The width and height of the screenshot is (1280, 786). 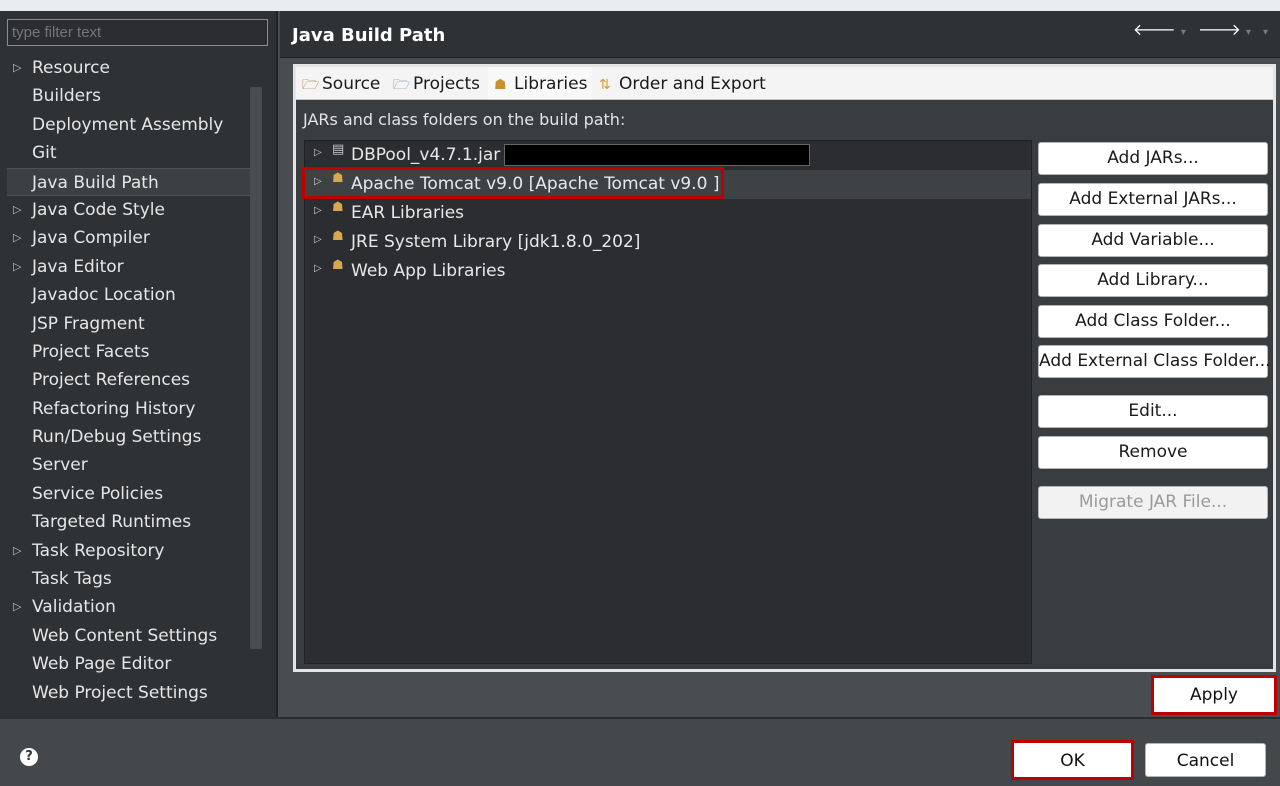 I want to click on tree-item-java-editor: ▷ Java Editor, so click(x=125, y=267).